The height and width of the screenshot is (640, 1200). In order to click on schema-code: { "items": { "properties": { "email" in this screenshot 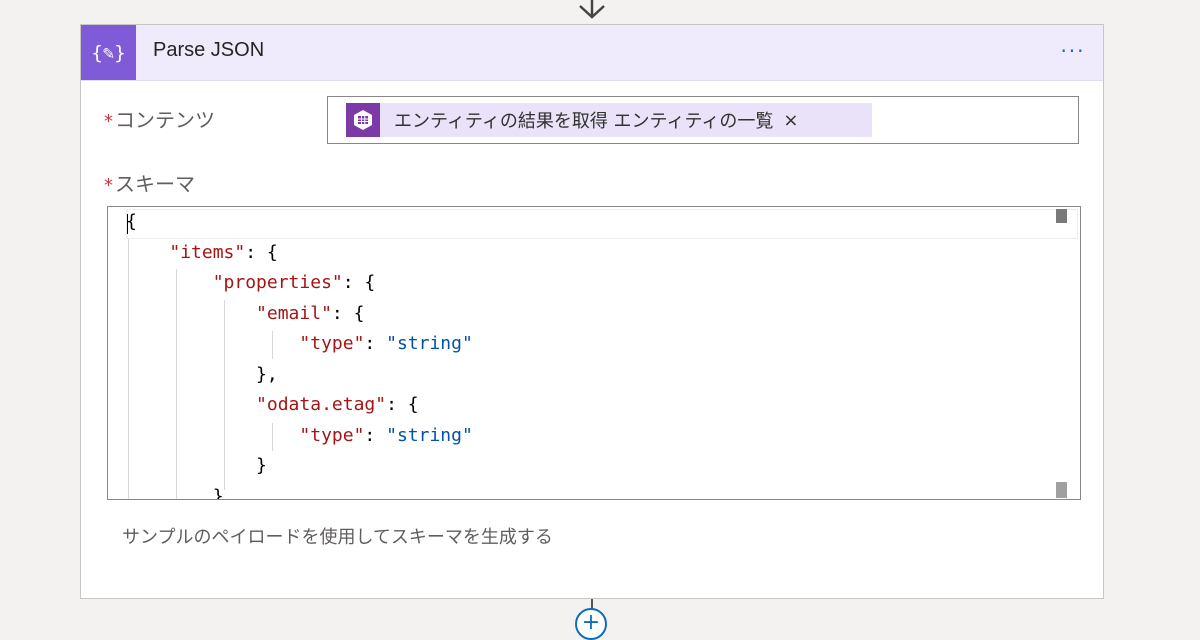, I will do `click(299, 353)`.